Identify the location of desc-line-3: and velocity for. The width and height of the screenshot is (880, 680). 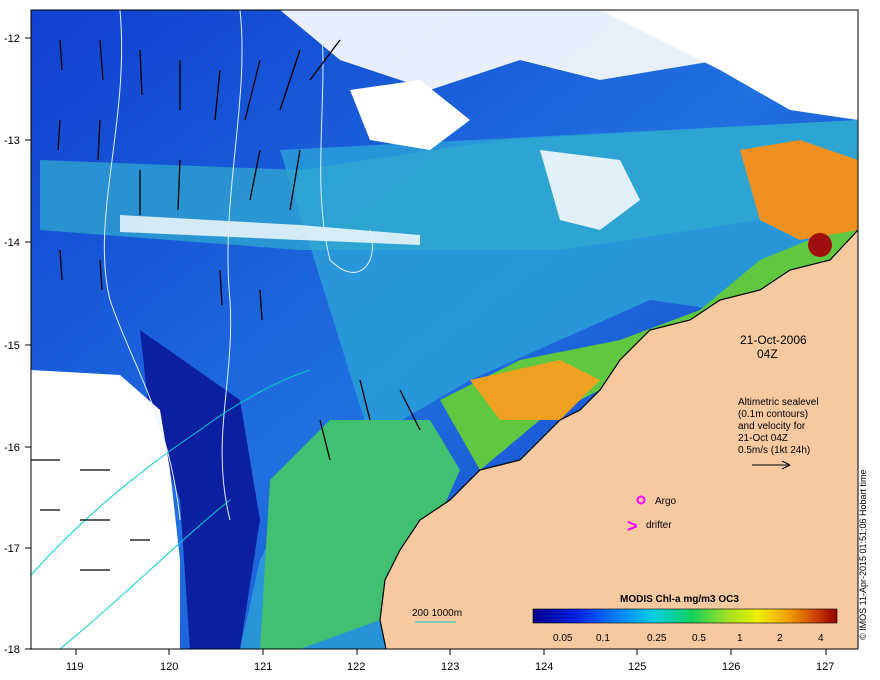
(772, 426).